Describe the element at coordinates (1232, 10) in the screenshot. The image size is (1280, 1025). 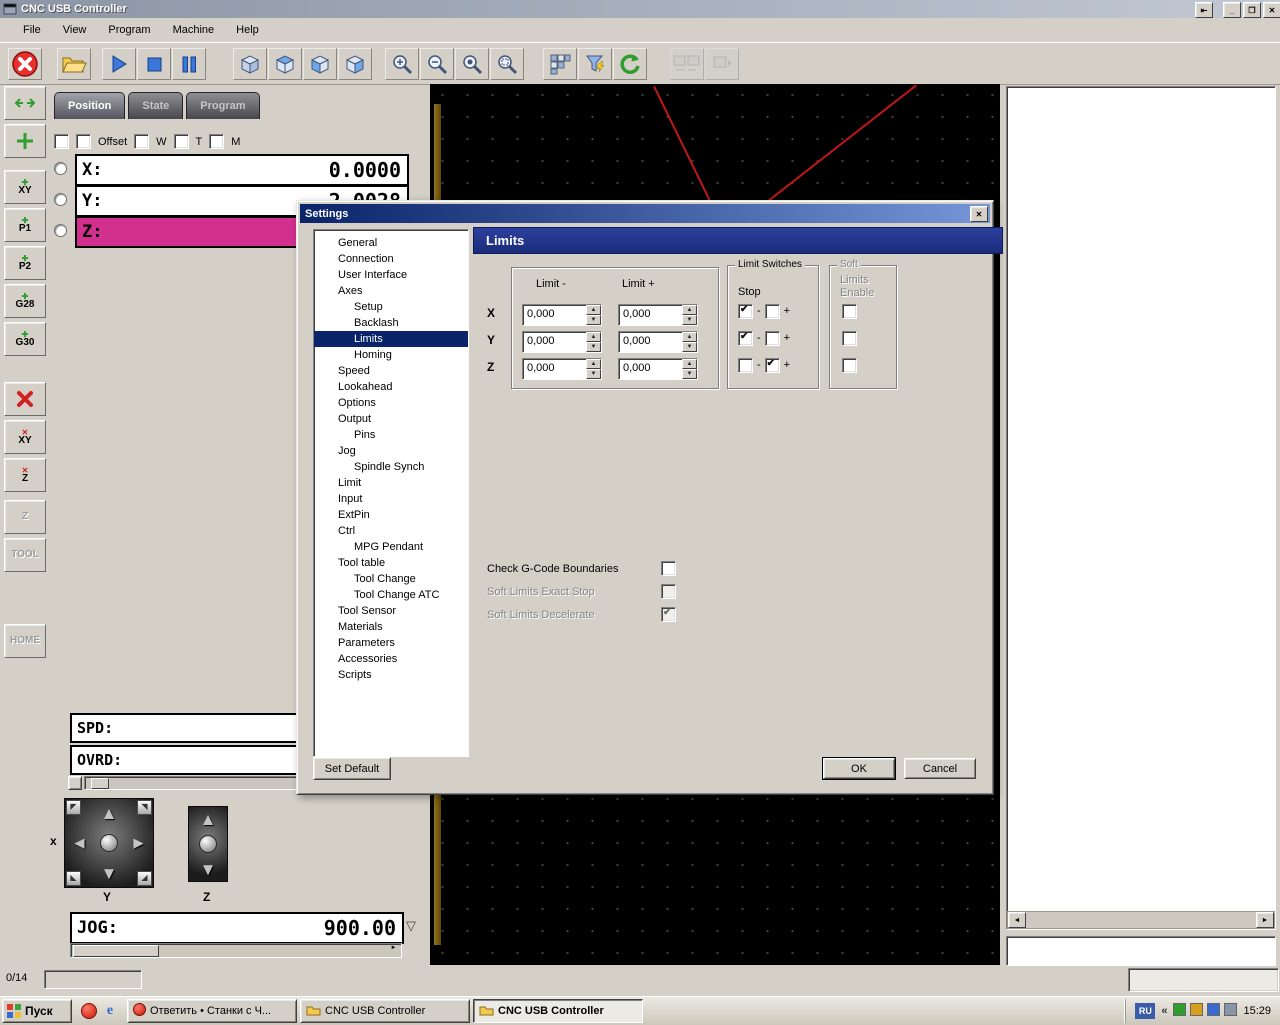
I see `minimize-button: _` at that location.